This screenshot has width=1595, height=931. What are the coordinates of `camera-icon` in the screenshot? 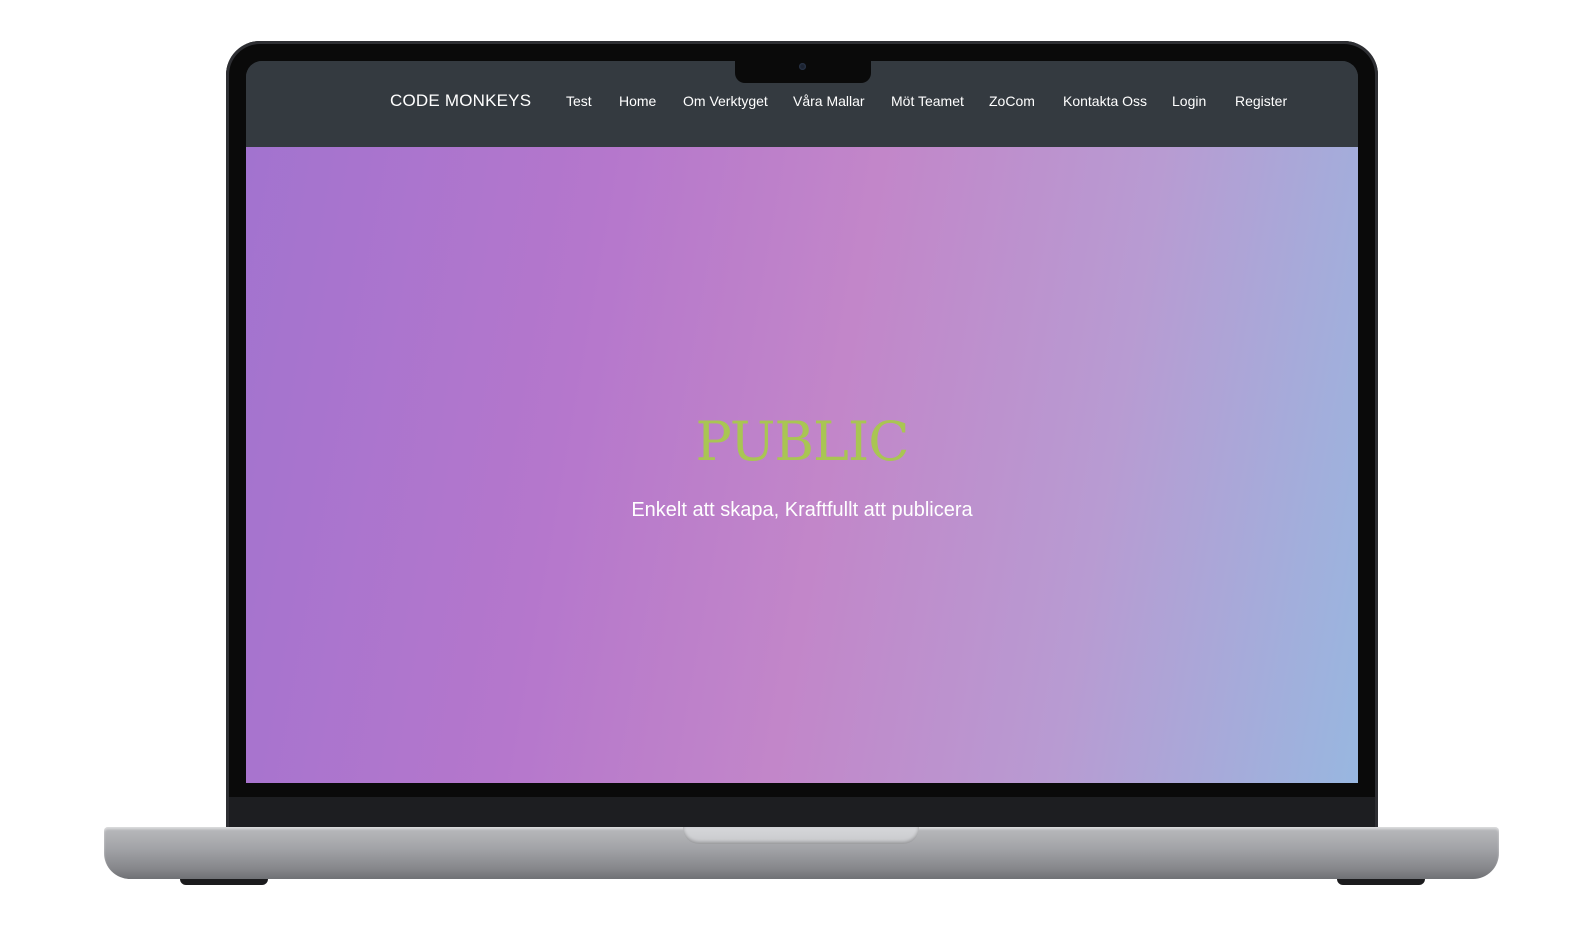 It's located at (802, 66).